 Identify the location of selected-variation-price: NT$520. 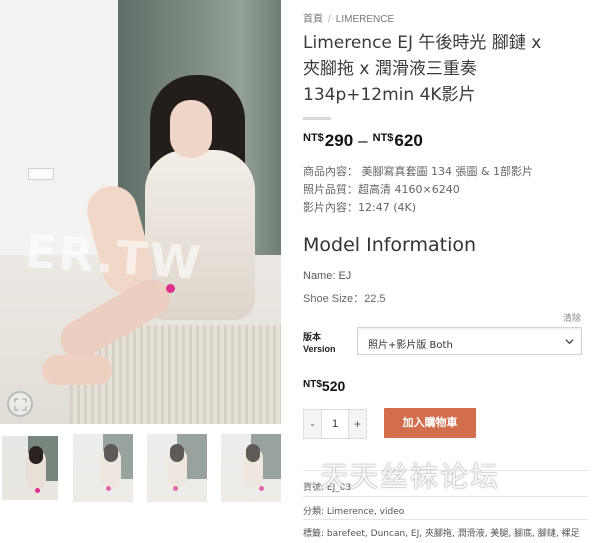
(324, 386).